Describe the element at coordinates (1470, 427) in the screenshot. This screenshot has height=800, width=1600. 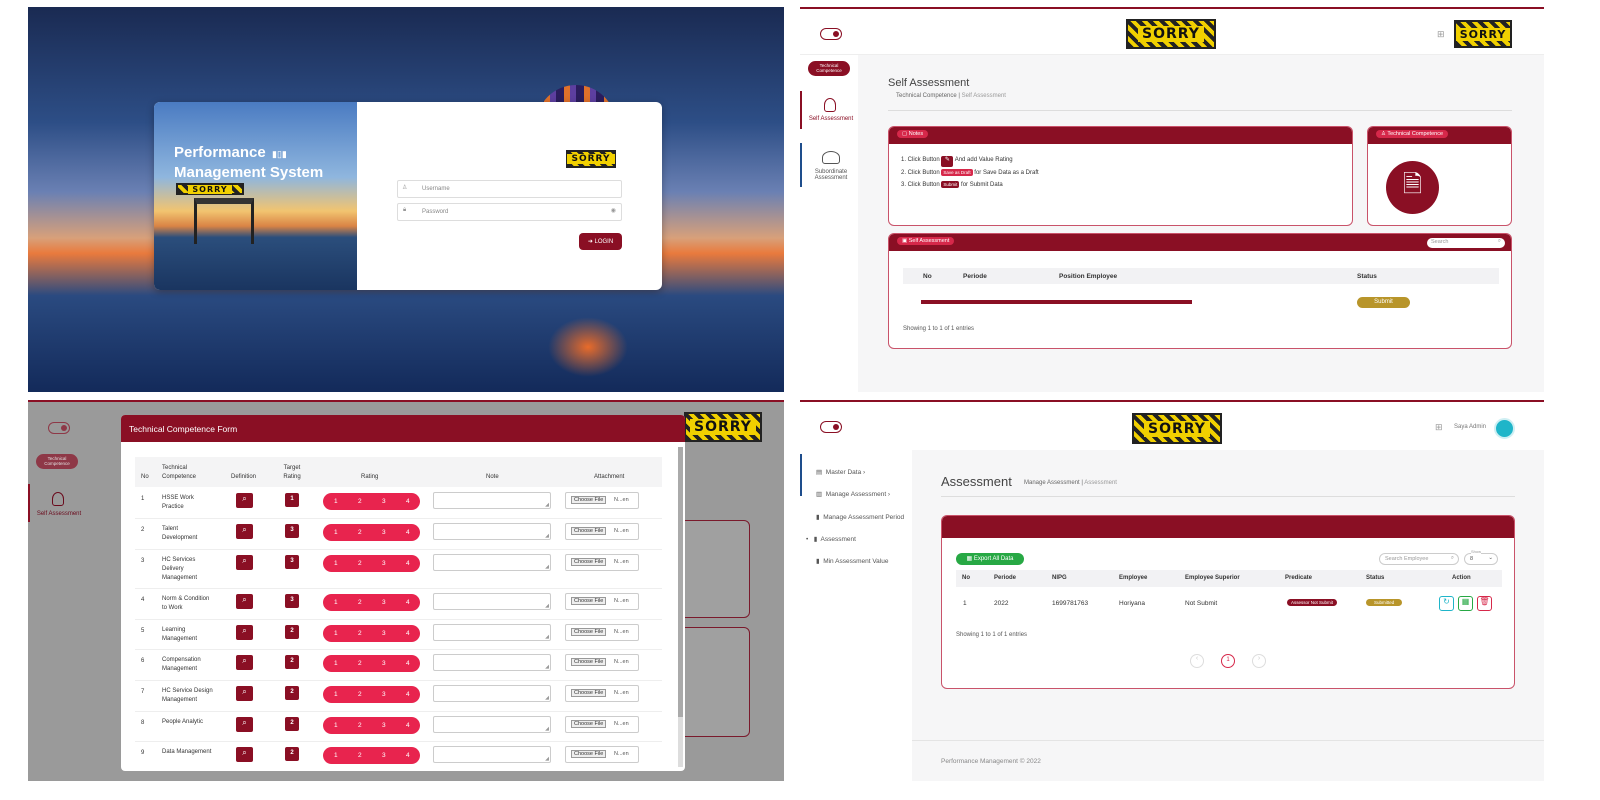
I see `user-name: Saya Admin` at that location.